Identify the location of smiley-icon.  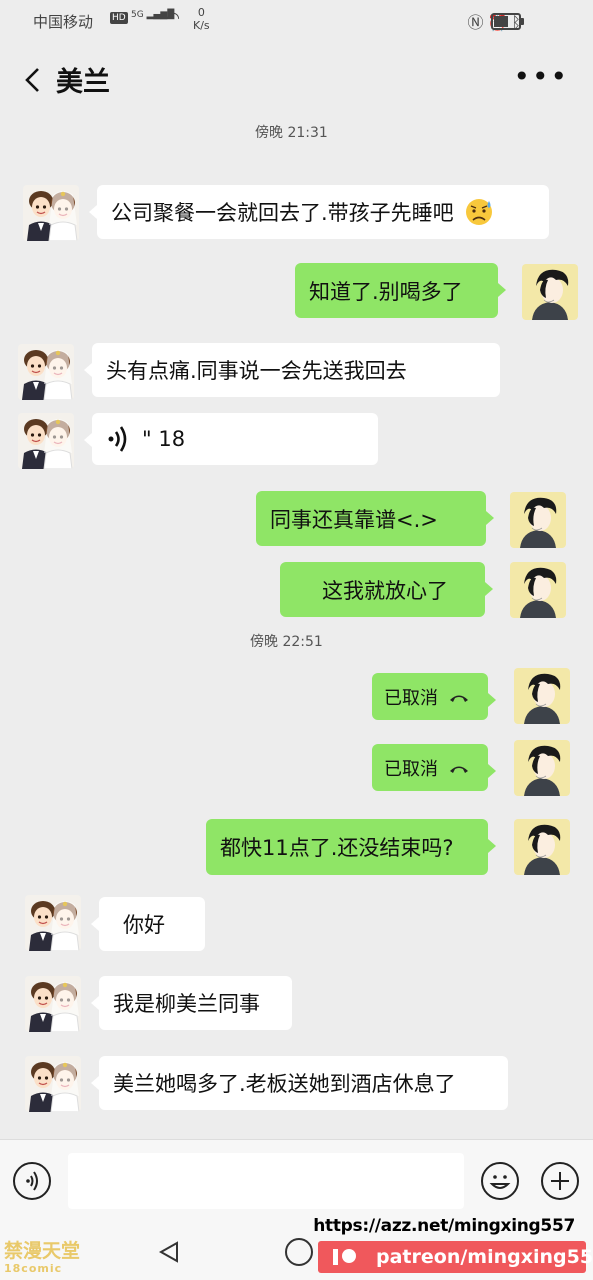
(500, 1182).